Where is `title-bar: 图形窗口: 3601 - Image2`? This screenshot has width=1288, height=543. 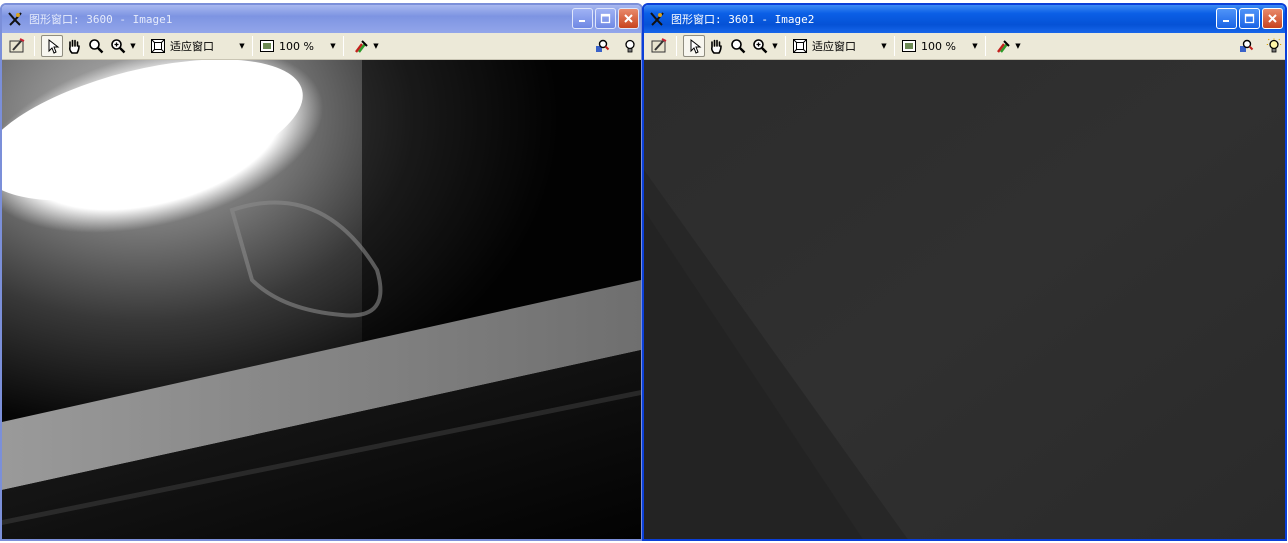 title-bar: 图形窗口: 3601 - Image2 is located at coordinates (964, 19).